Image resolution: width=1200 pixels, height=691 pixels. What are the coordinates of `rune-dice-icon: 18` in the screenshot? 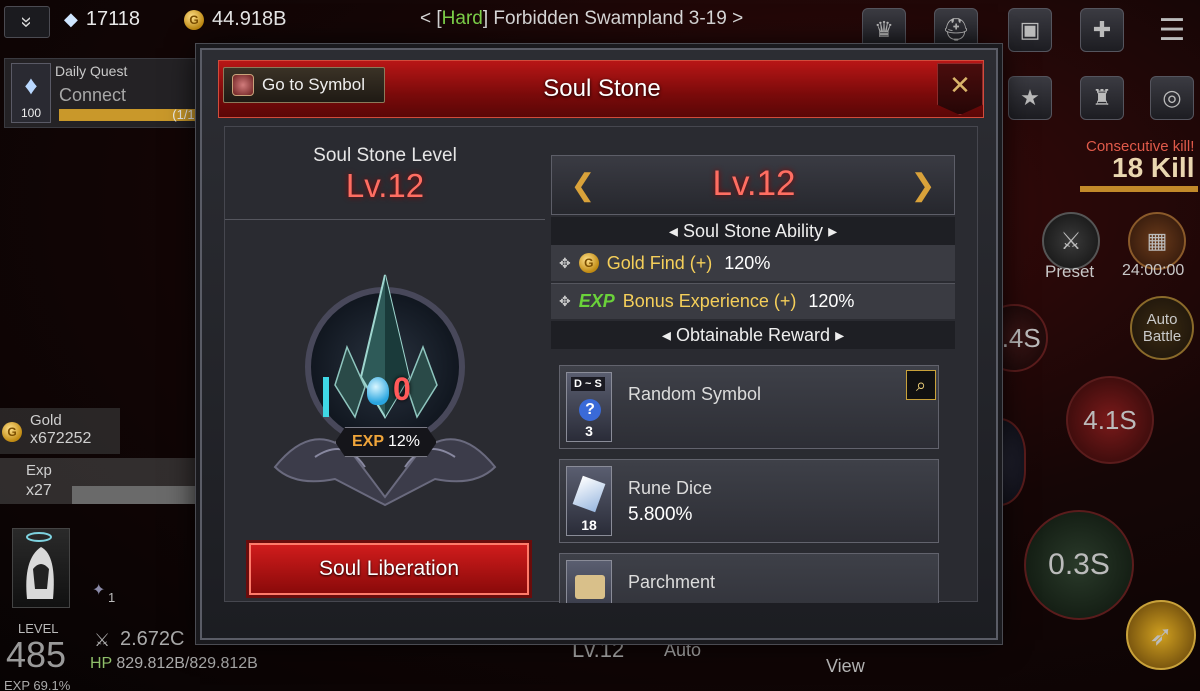 It's located at (589, 501).